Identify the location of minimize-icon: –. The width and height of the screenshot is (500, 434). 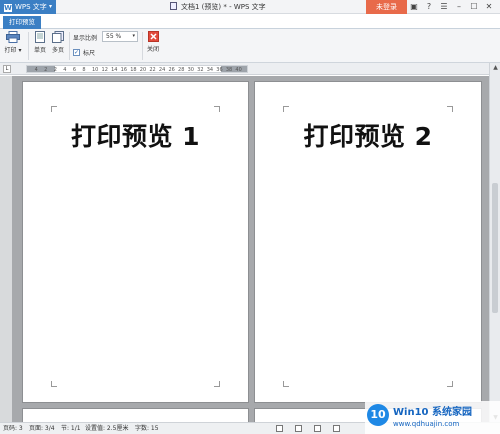
(459, 7).